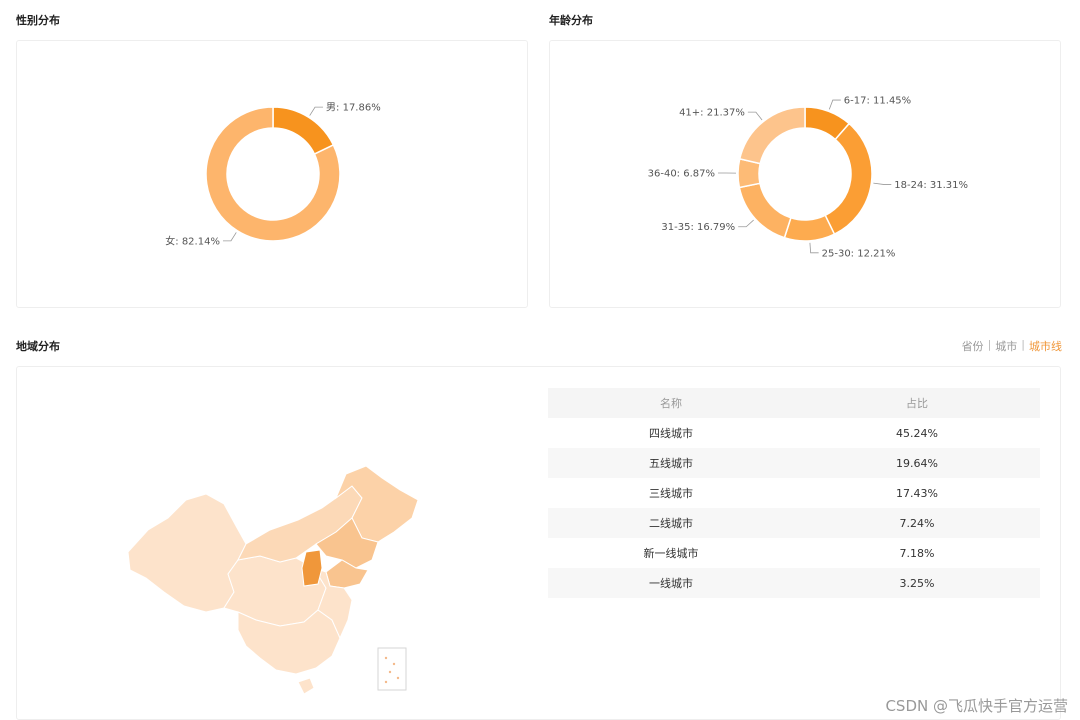 The height and width of the screenshot is (720, 1080). I want to click on map-region-west, so click(187, 553).